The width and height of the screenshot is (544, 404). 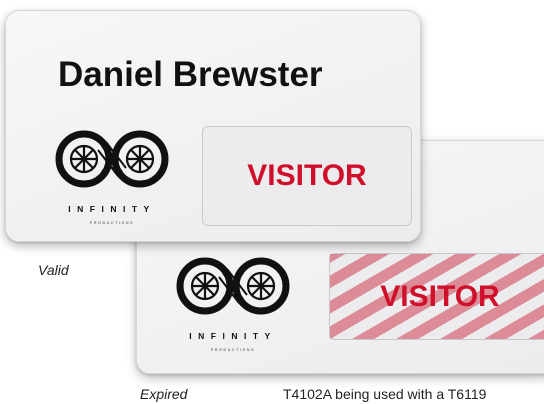 I want to click on visitor-panel-expired: VISITOR, so click(x=436, y=296).